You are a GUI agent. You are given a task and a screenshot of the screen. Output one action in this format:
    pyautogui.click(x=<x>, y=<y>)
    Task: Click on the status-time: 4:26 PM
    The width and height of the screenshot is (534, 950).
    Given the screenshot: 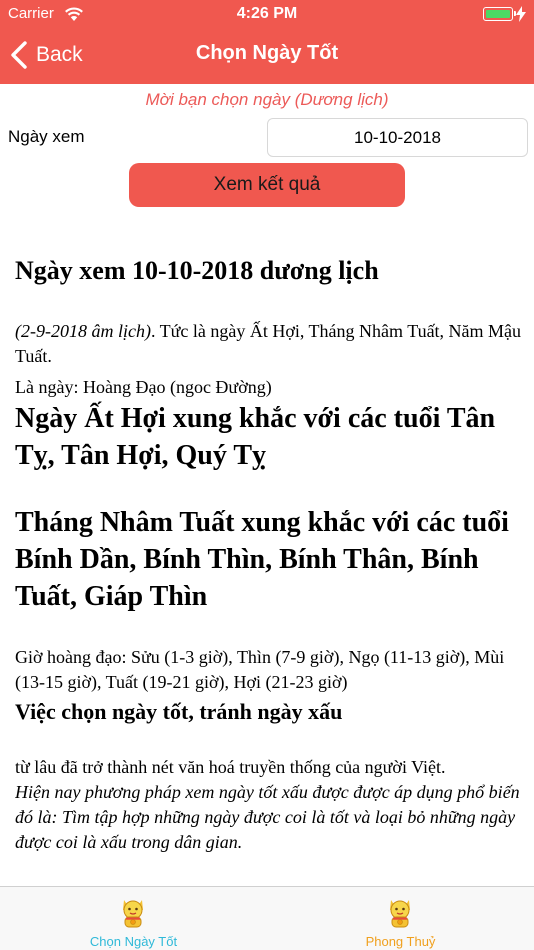 What is the action you would take?
    pyautogui.click(x=267, y=13)
    